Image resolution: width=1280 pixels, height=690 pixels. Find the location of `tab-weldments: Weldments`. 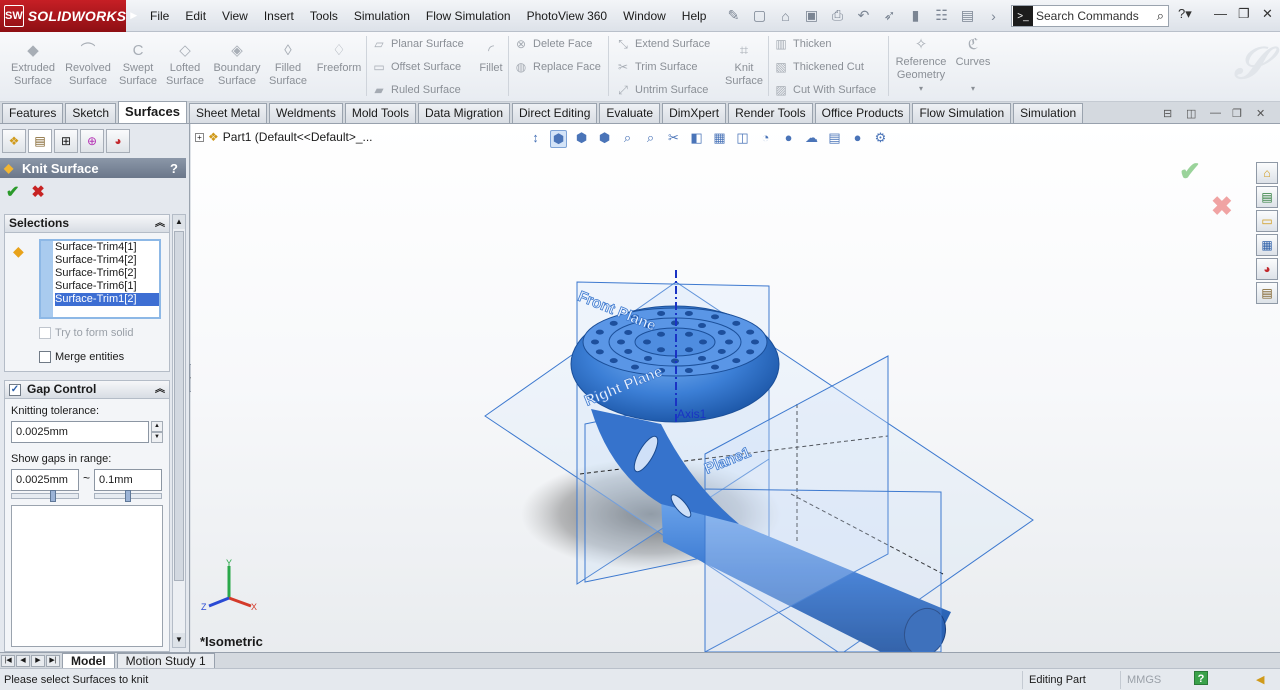

tab-weldments: Weldments is located at coordinates (306, 113).